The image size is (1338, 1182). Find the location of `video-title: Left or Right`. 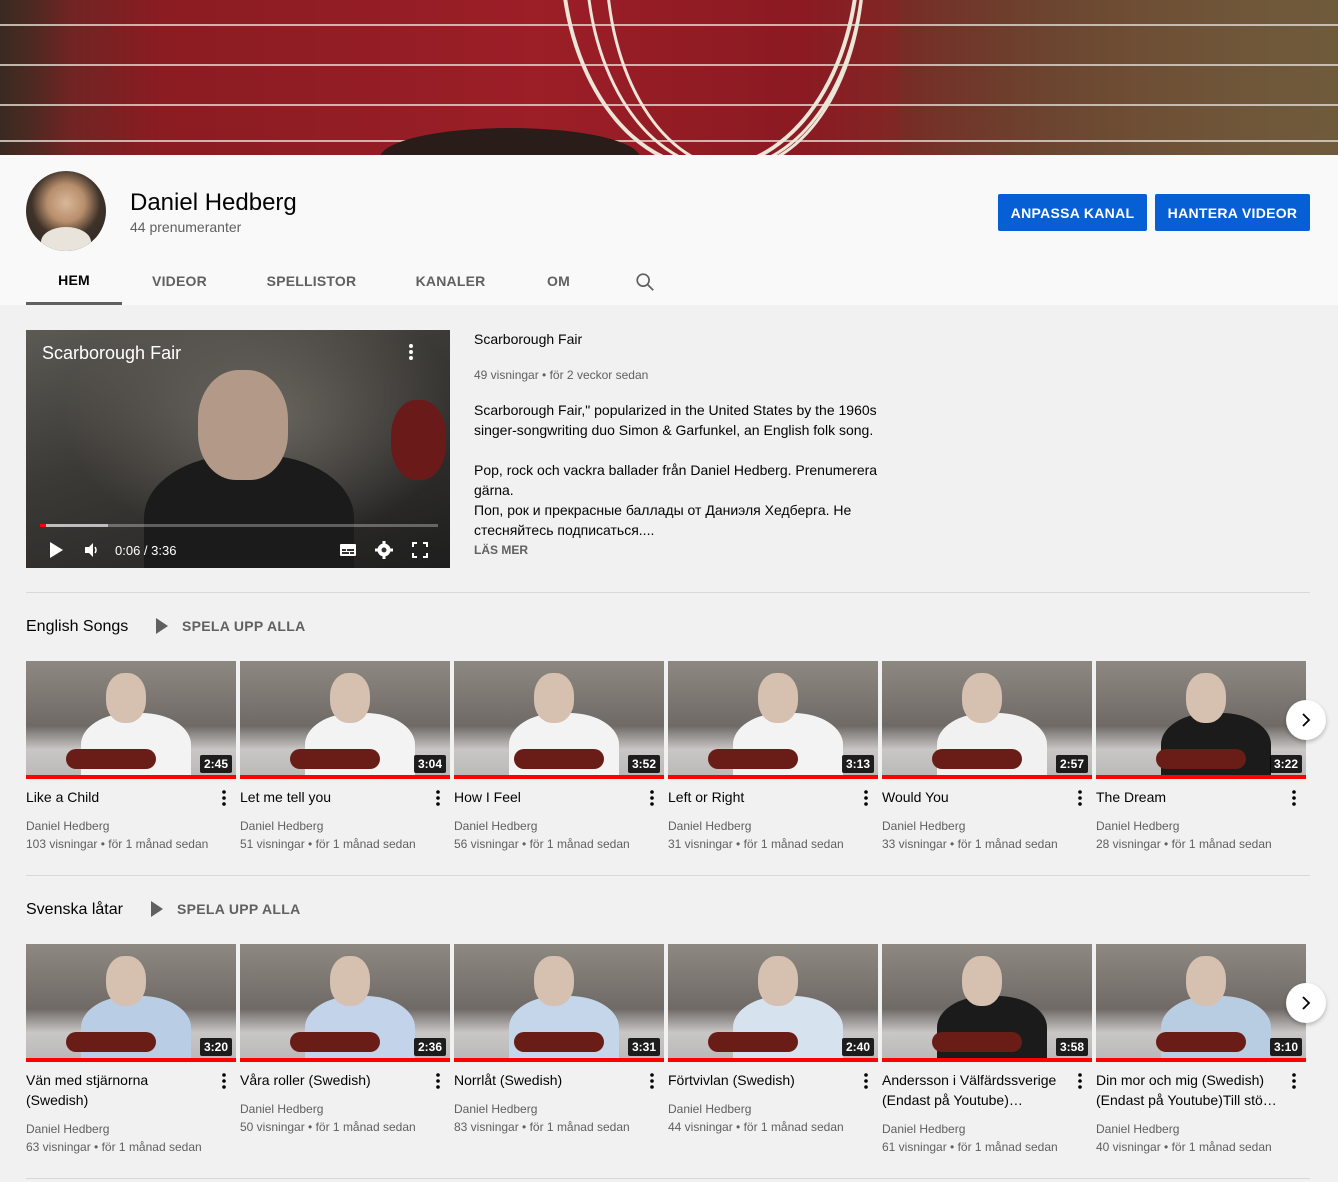

video-title: Left or Right is located at coordinates (760, 797).